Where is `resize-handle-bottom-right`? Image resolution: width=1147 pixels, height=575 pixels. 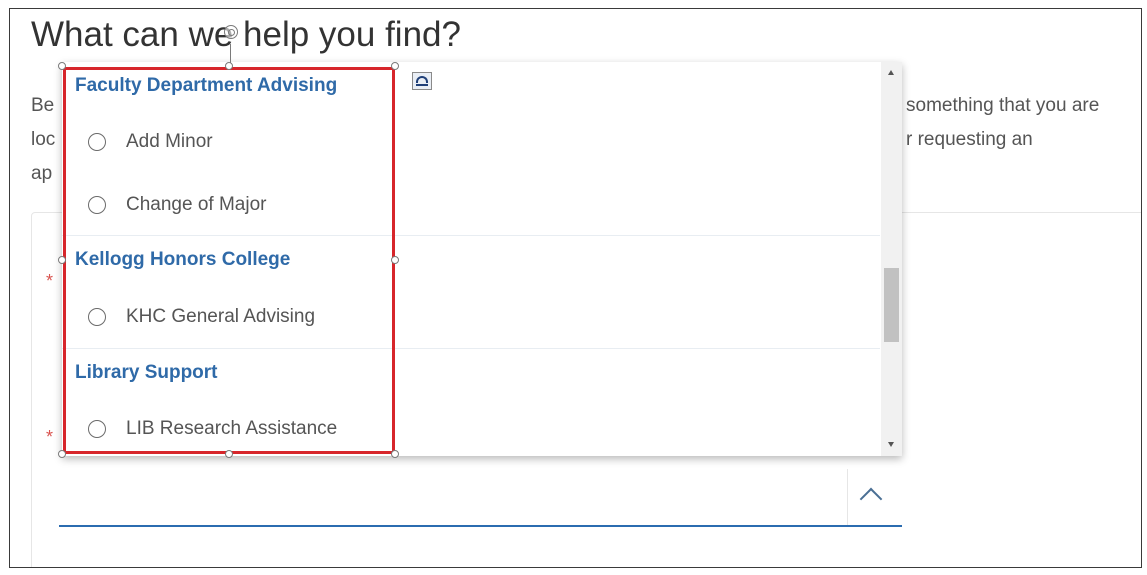 resize-handle-bottom-right is located at coordinates (395, 454).